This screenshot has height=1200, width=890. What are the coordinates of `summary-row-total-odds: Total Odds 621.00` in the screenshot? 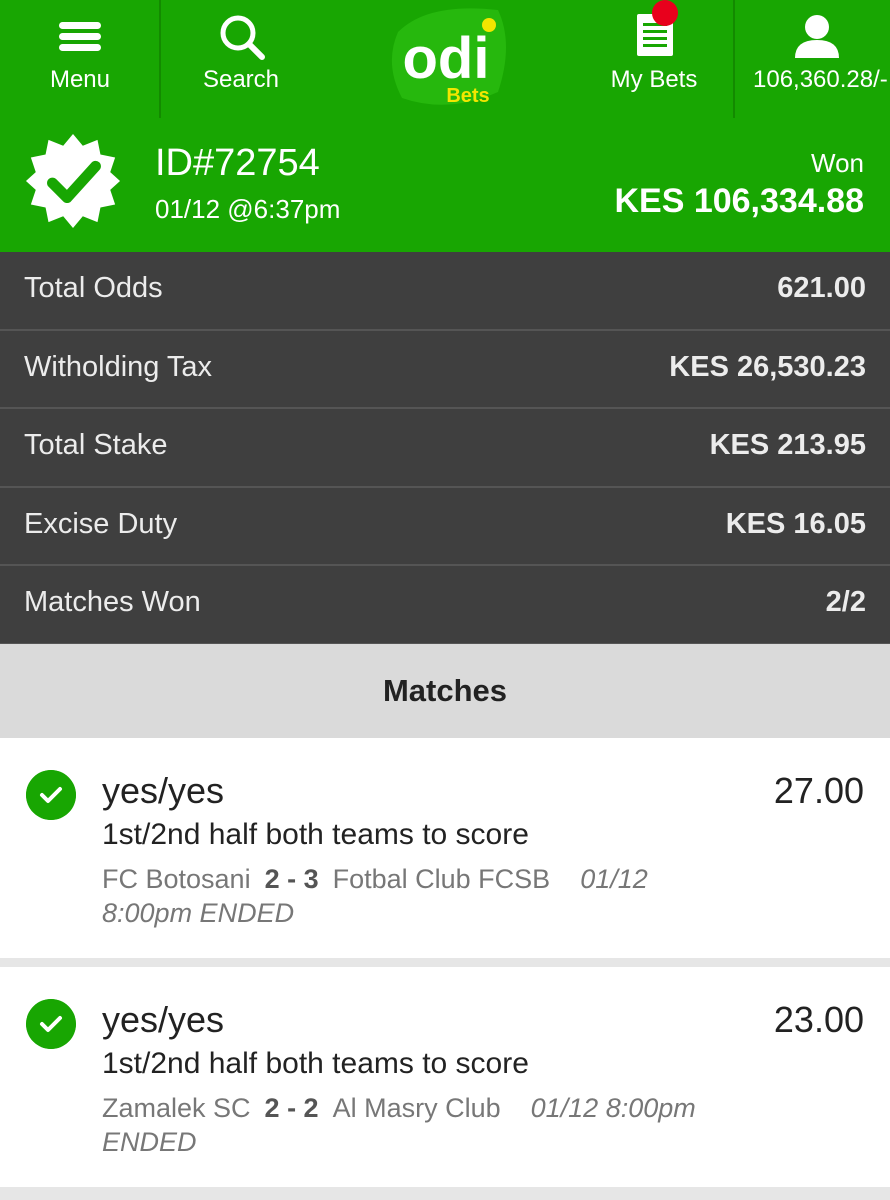 It's located at (445, 291).